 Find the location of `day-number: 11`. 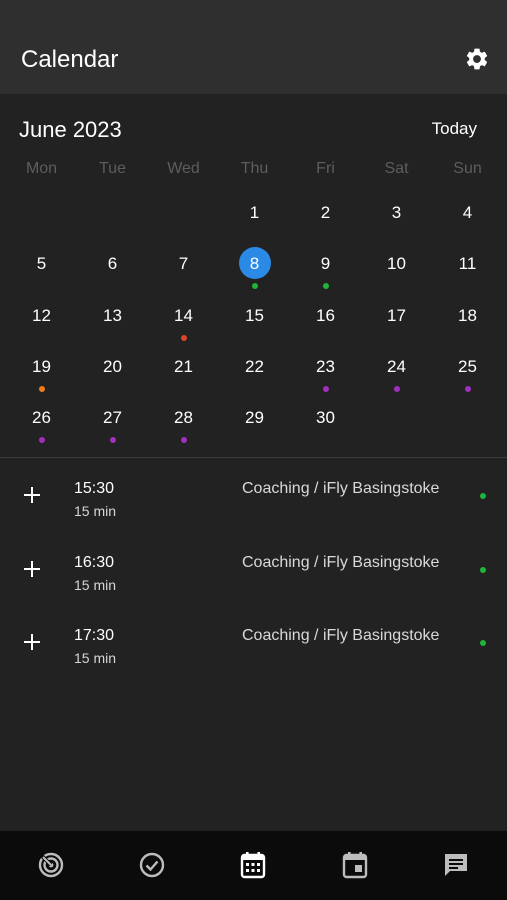

day-number: 11 is located at coordinates (467, 264).